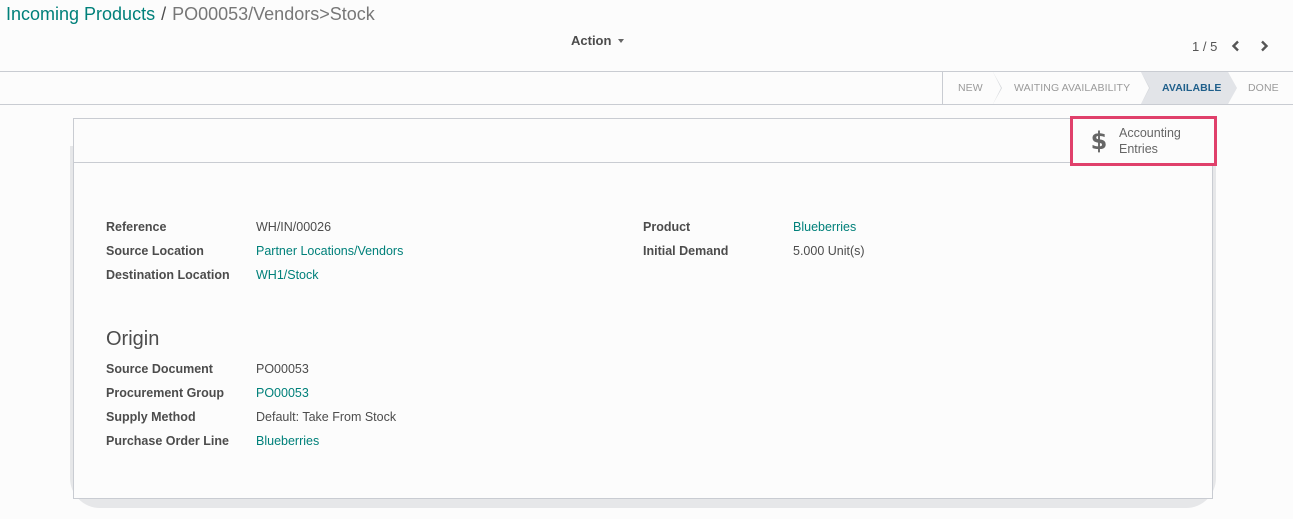 The height and width of the screenshot is (519, 1293). What do you see at coordinates (294, 227) in the screenshot?
I see `field-value: WH/IN/00026` at bounding box center [294, 227].